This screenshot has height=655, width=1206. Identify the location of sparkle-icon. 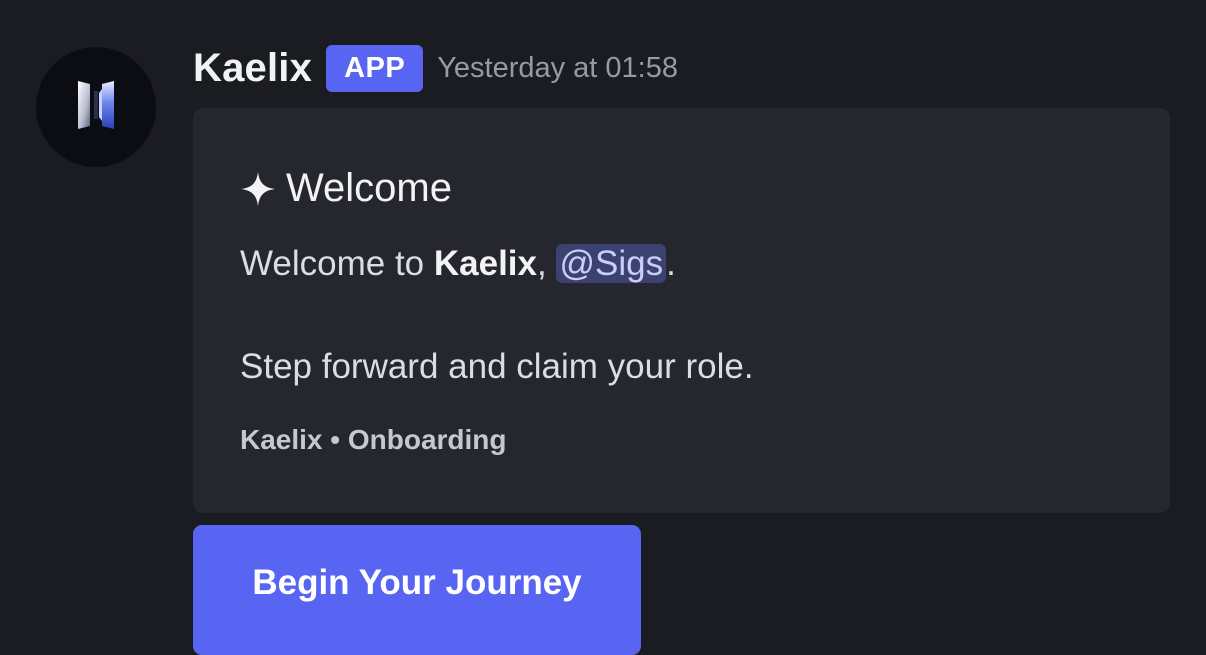
(258, 189).